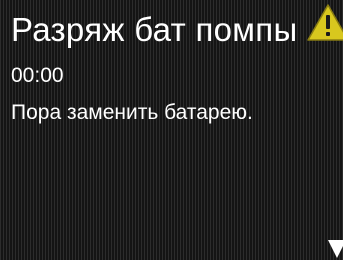  I want to click on scroll-down-arrow-icon, so click(334, 248).